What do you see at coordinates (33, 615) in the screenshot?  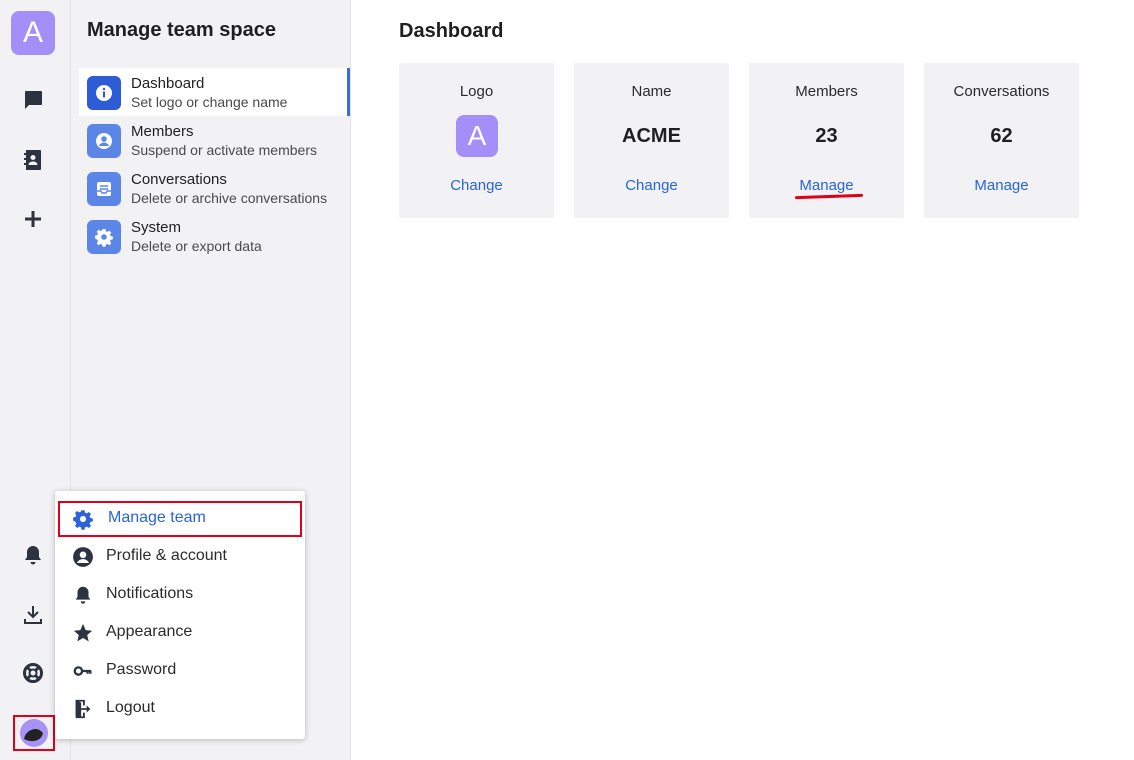 I see `download-icon` at bounding box center [33, 615].